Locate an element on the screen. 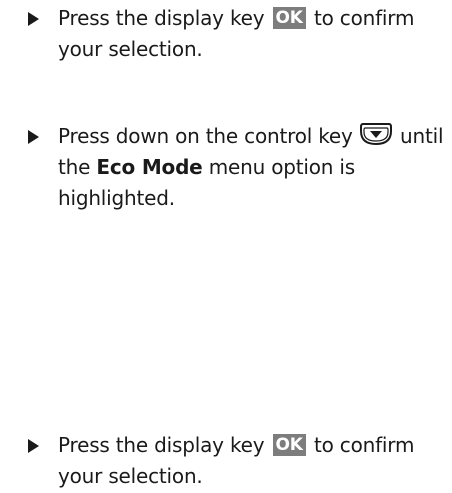 The width and height of the screenshot is (452, 493). control-key-down-icon is located at coordinates (375, 134).